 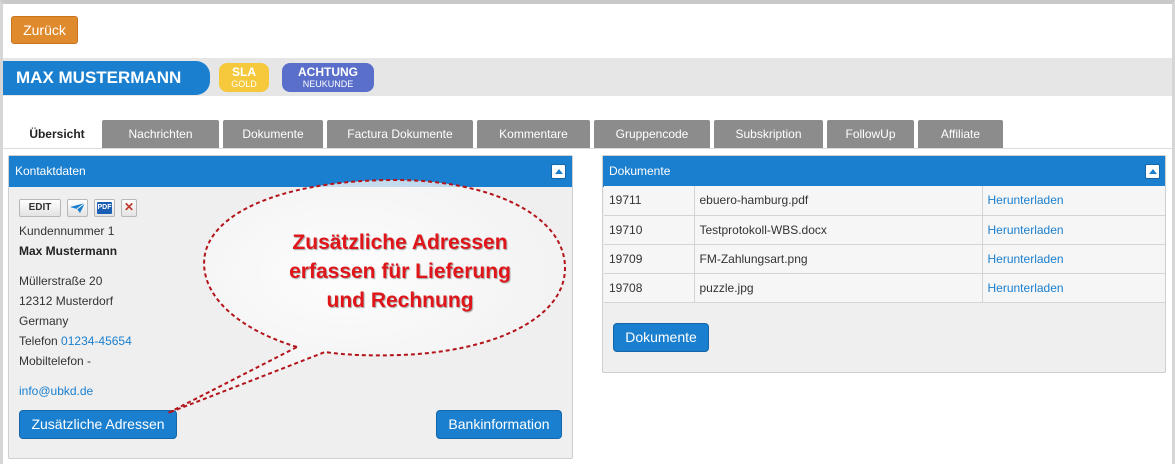 I want to click on callout-line-2: erfassen für Lieferung, so click(x=400, y=271).